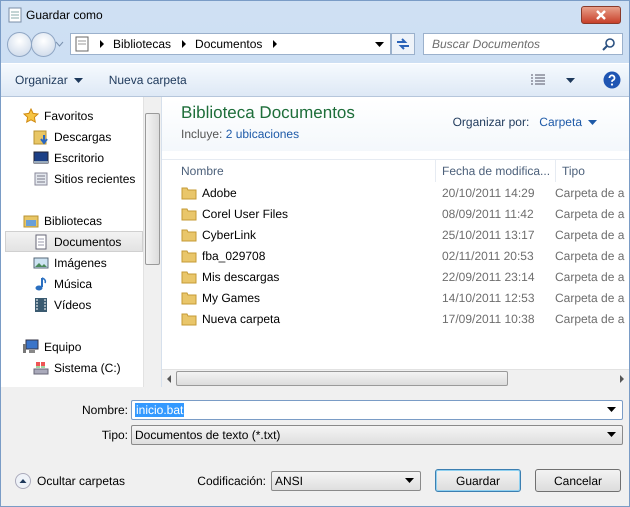 Image resolution: width=630 pixels, height=507 pixels. What do you see at coordinates (622, 378) in the screenshot?
I see `scroll-right-icon` at bounding box center [622, 378].